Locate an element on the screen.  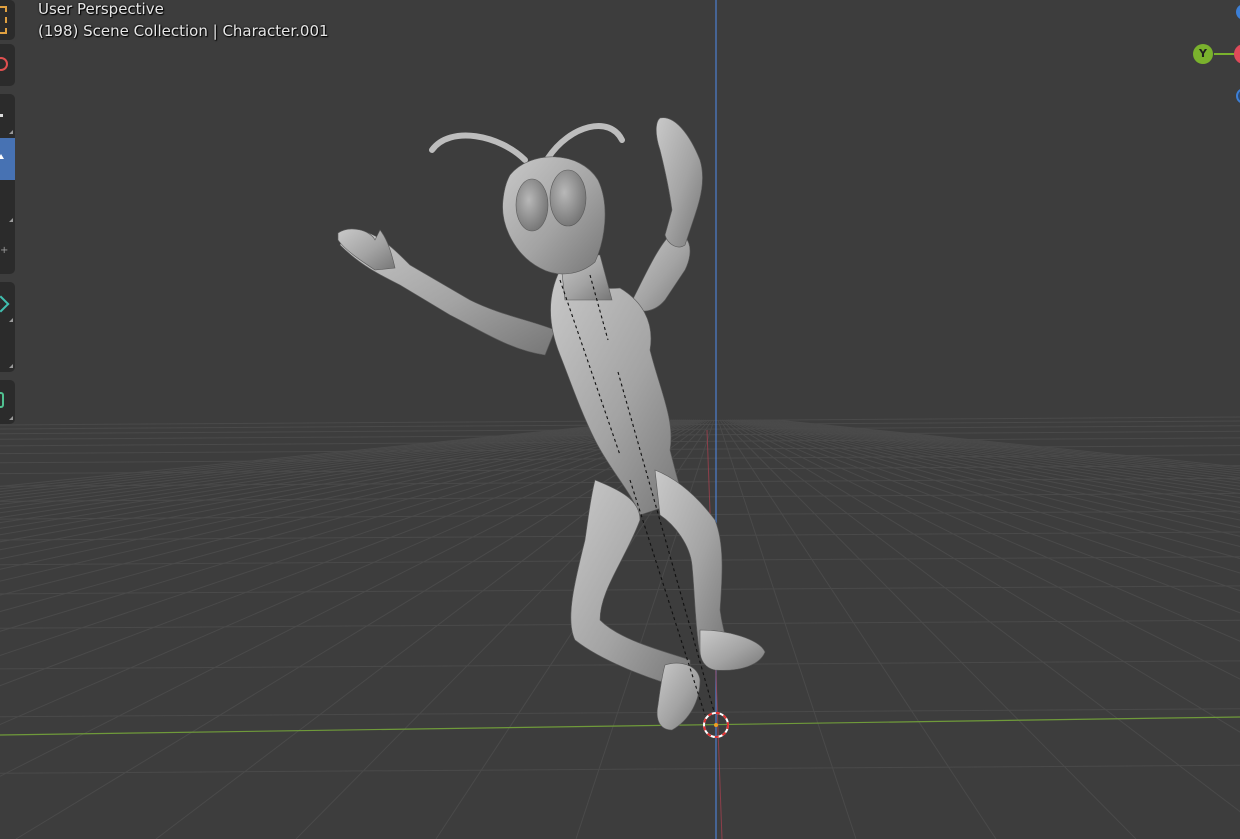
measure-tool is located at coordinates (7, 349).